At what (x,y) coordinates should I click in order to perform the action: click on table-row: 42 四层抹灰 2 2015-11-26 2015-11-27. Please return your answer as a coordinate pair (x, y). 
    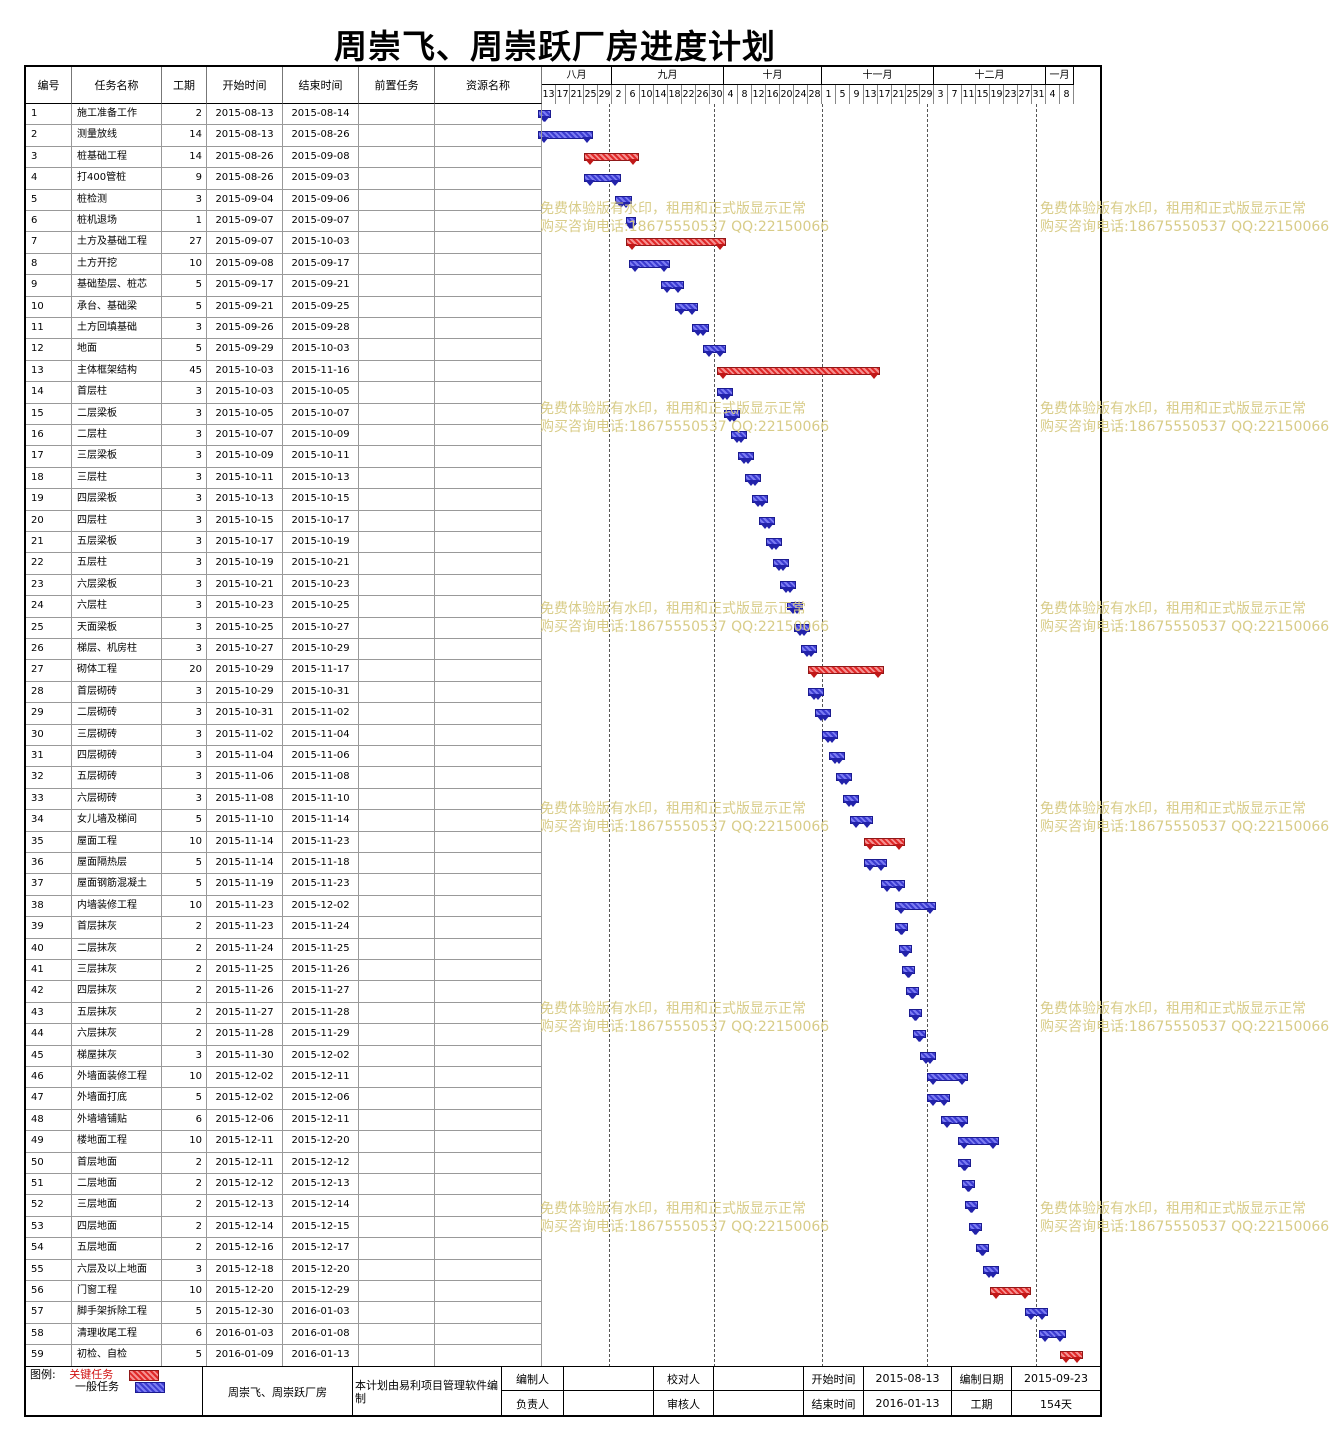
    Looking at the image, I should click on (284, 992).